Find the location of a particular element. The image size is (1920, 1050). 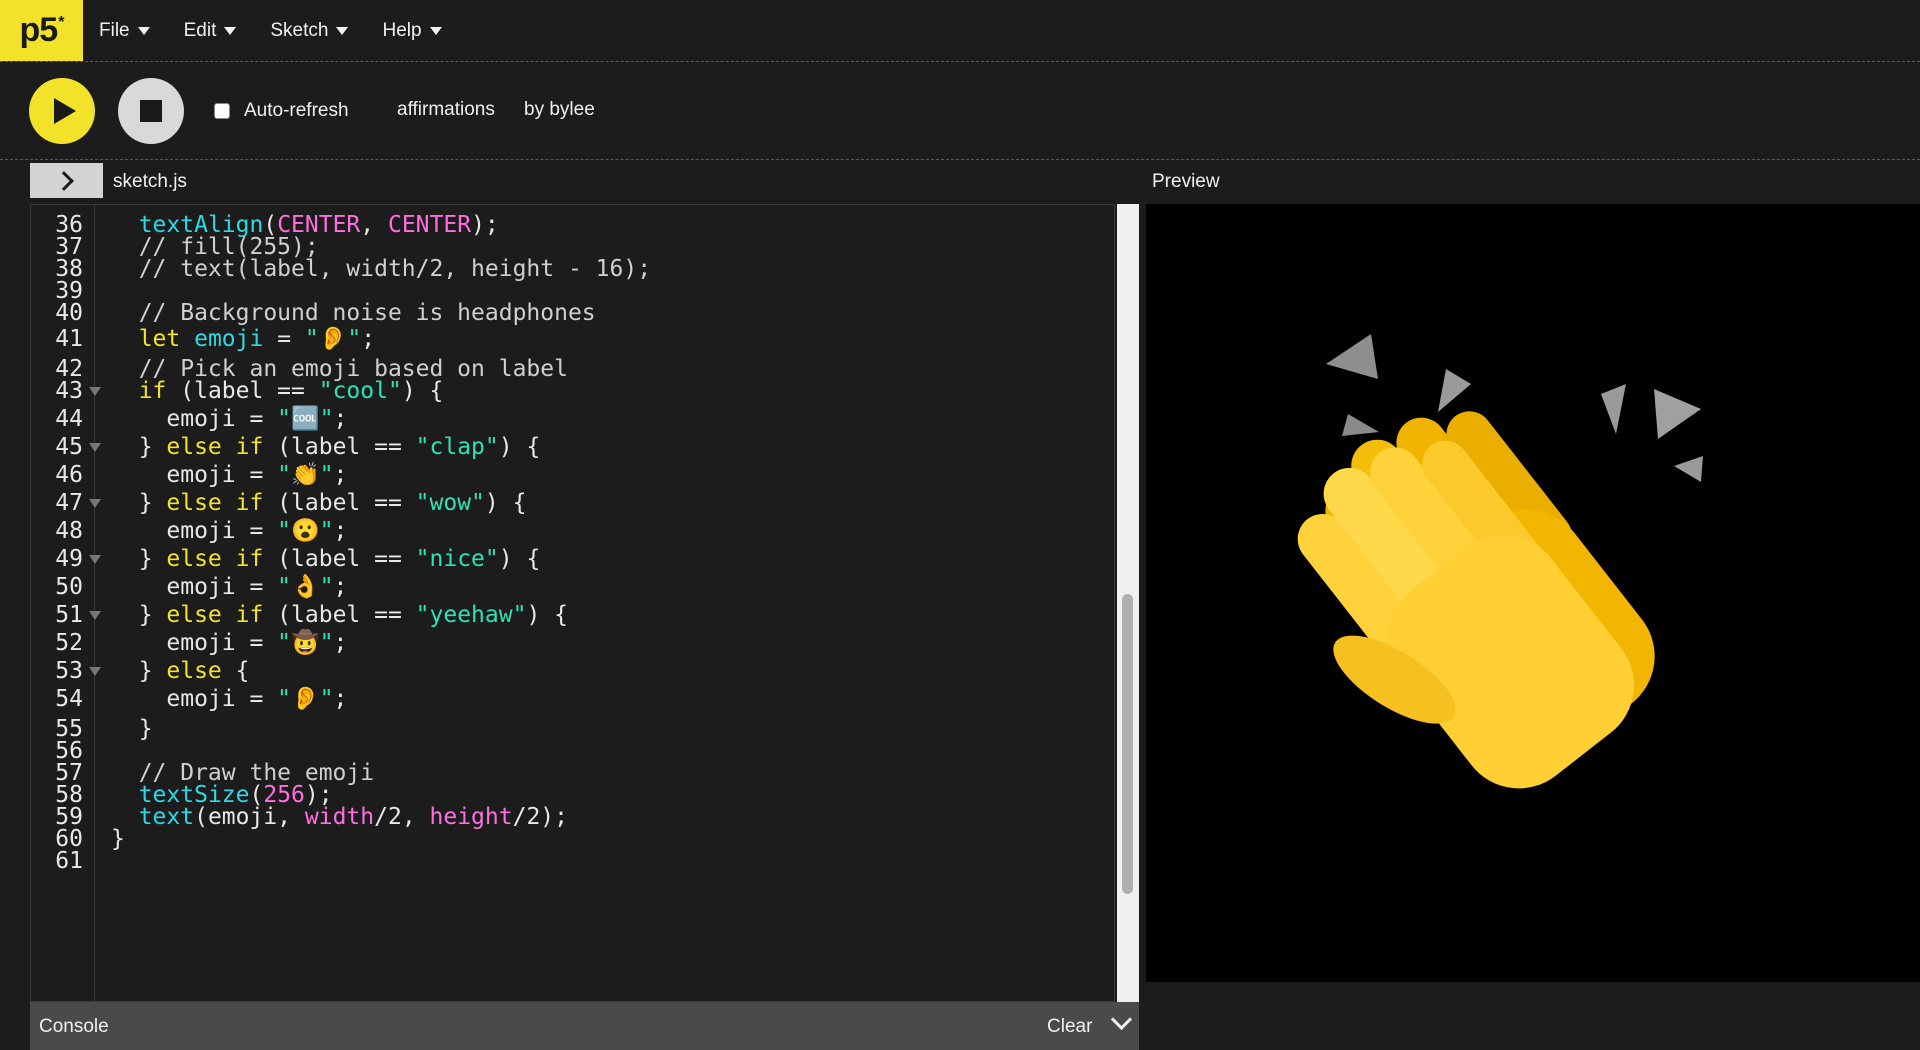

p5-logo: p5 * is located at coordinates (41, 30).